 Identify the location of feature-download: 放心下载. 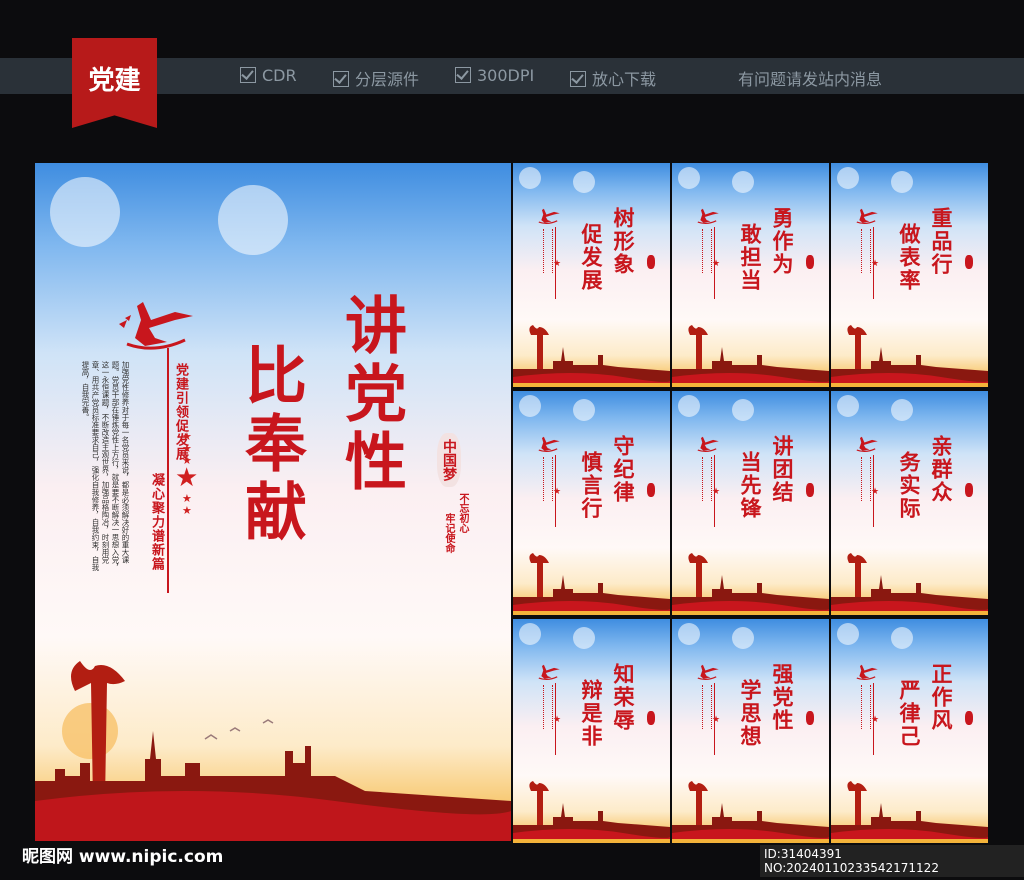
(613, 78).